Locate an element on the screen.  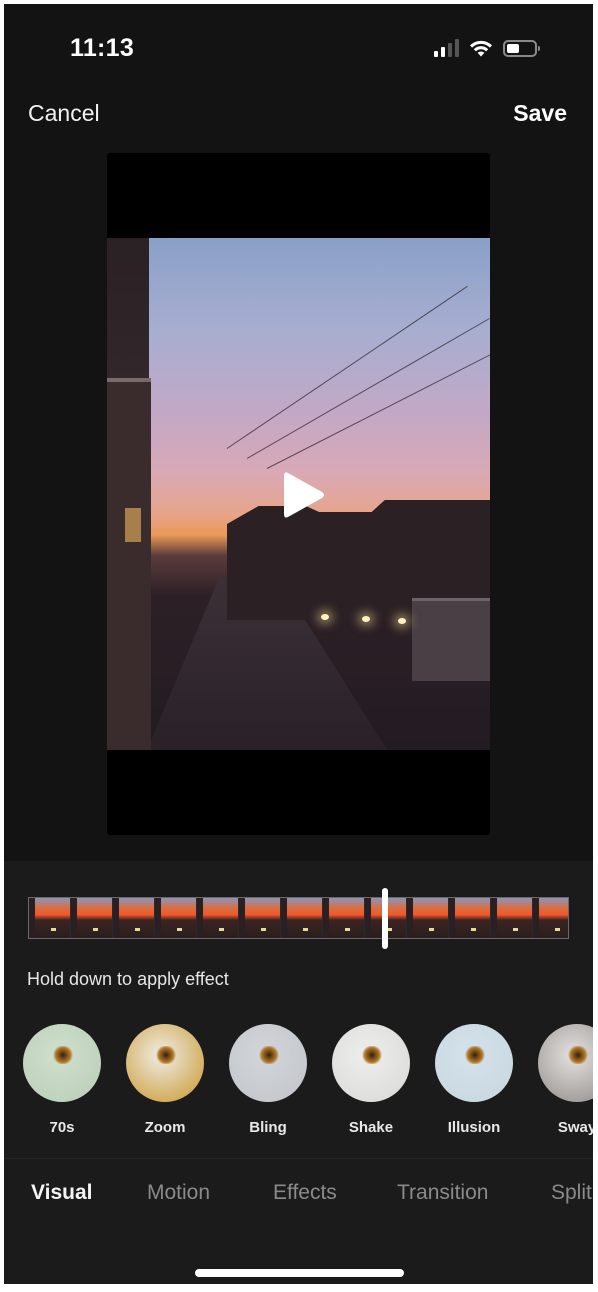
category-tabs: Visual Motion Effects Transition Split is located at coordinates (298, 1196).